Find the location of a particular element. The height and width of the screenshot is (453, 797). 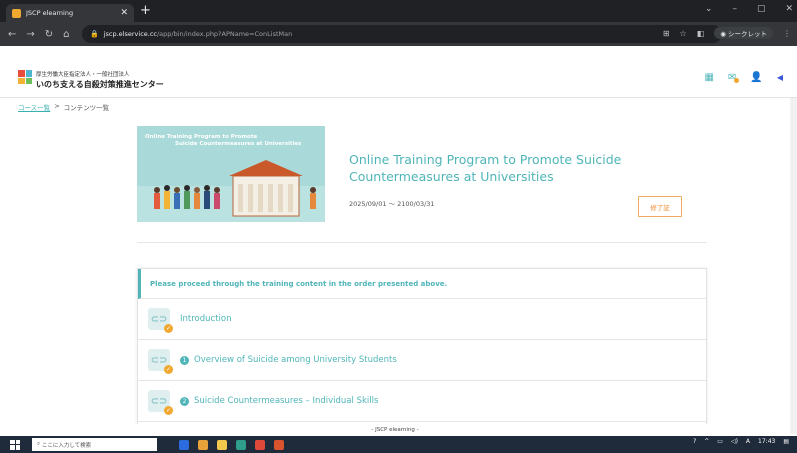

item-number-badge: 1 is located at coordinates (184, 360).